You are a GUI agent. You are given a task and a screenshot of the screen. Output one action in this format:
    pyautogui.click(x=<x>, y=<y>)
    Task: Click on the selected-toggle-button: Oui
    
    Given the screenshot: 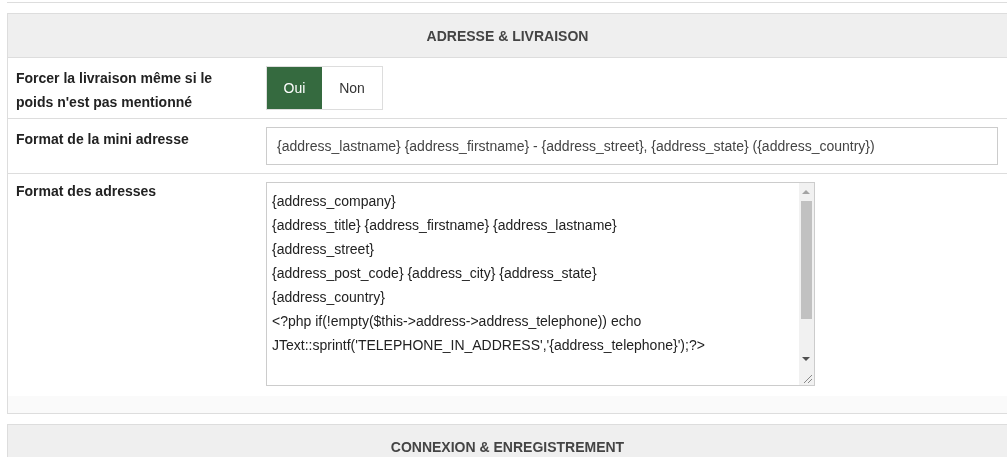 What is the action you would take?
    pyautogui.click(x=294, y=88)
    